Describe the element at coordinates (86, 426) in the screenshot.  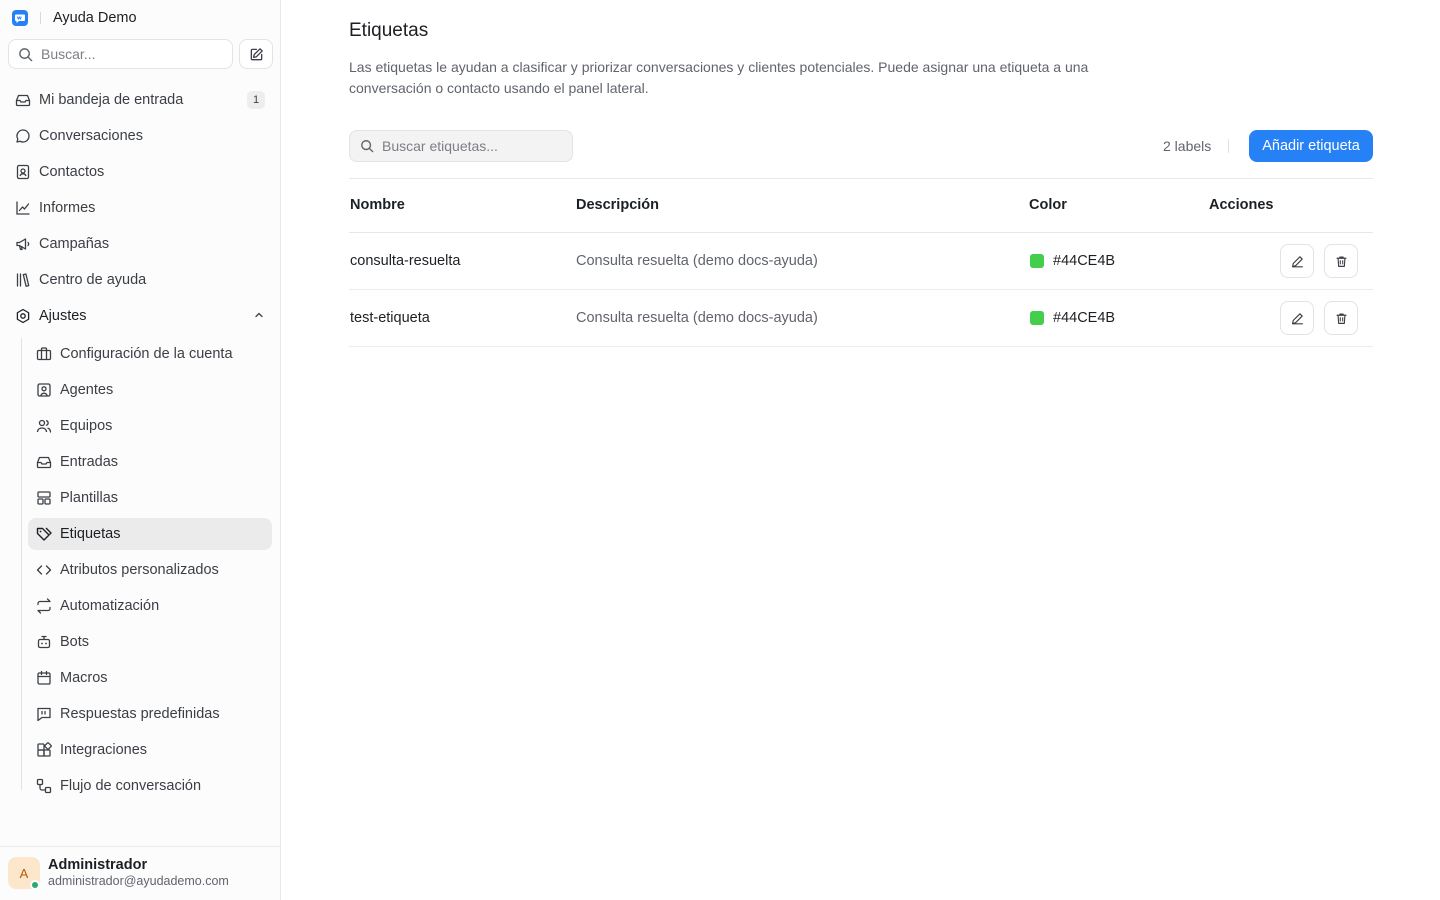
I see `settings-item-label: Equipos` at that location.